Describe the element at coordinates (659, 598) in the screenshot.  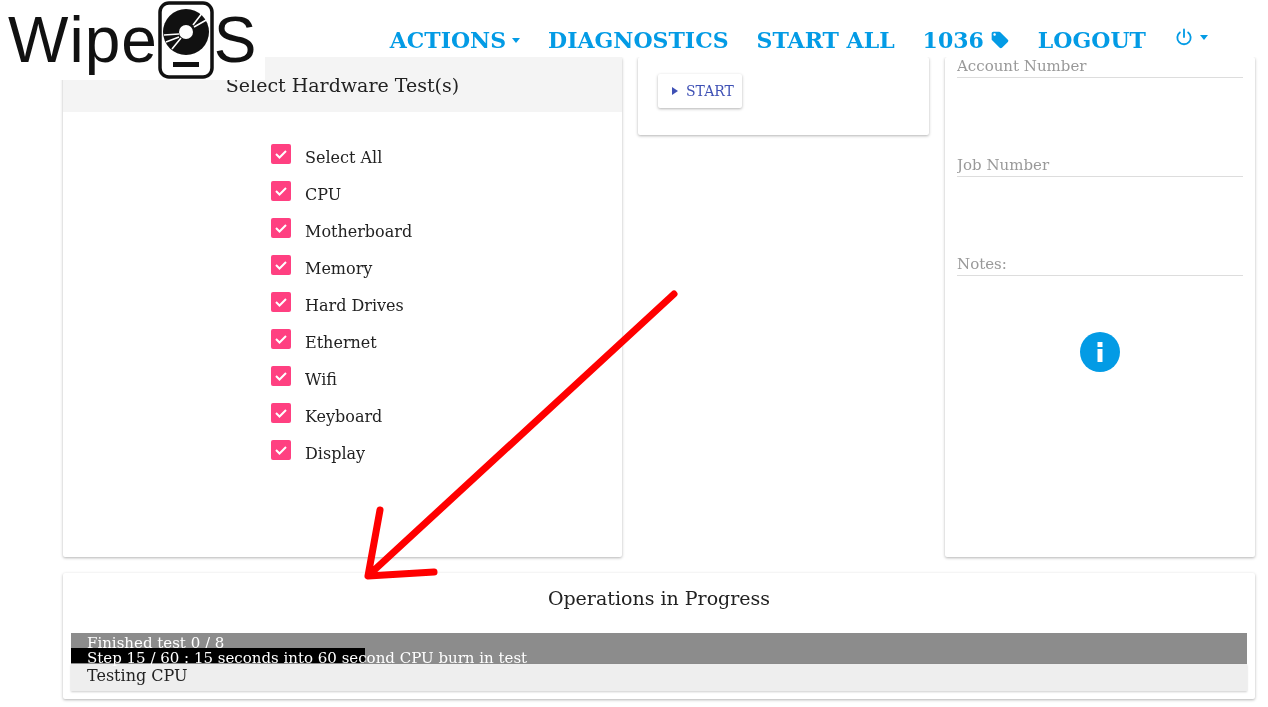
I see `card-title: Operations in Progress` at that location.